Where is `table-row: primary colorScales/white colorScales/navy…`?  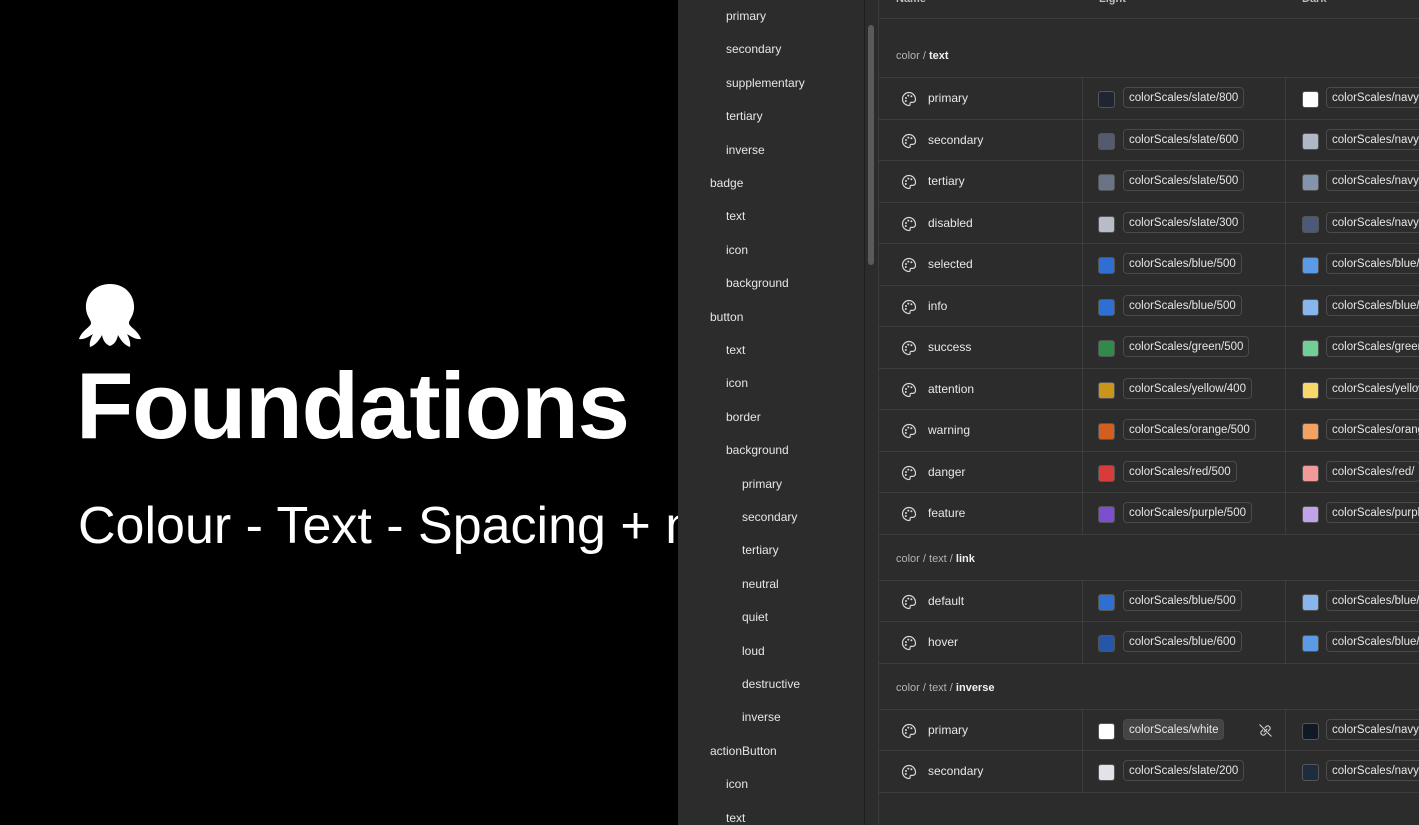
table-row: primary colorScales/white colorScales/navy… is located at coordinates (1149, 729).